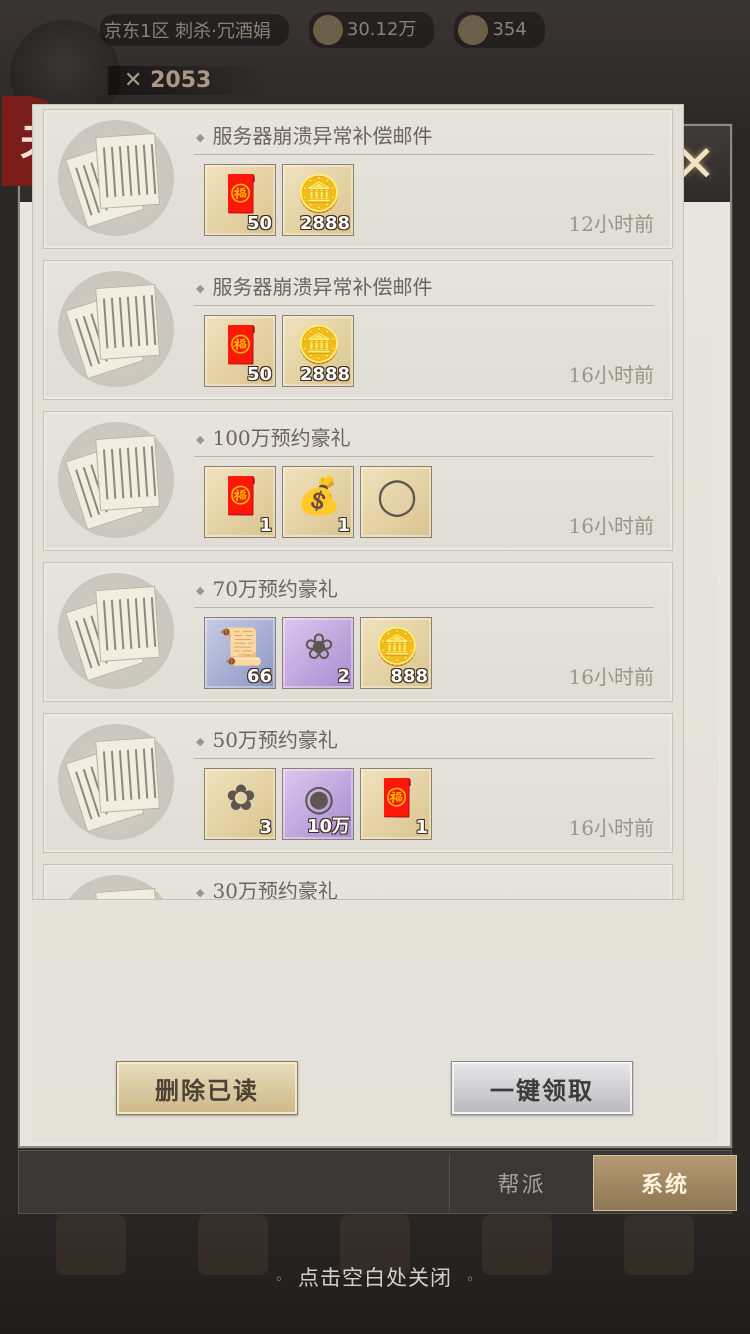 The image size is (750, 1334). Describe the element at coordinates (409, 676) in the screenshot. I see `reward-count: 888` at that location.